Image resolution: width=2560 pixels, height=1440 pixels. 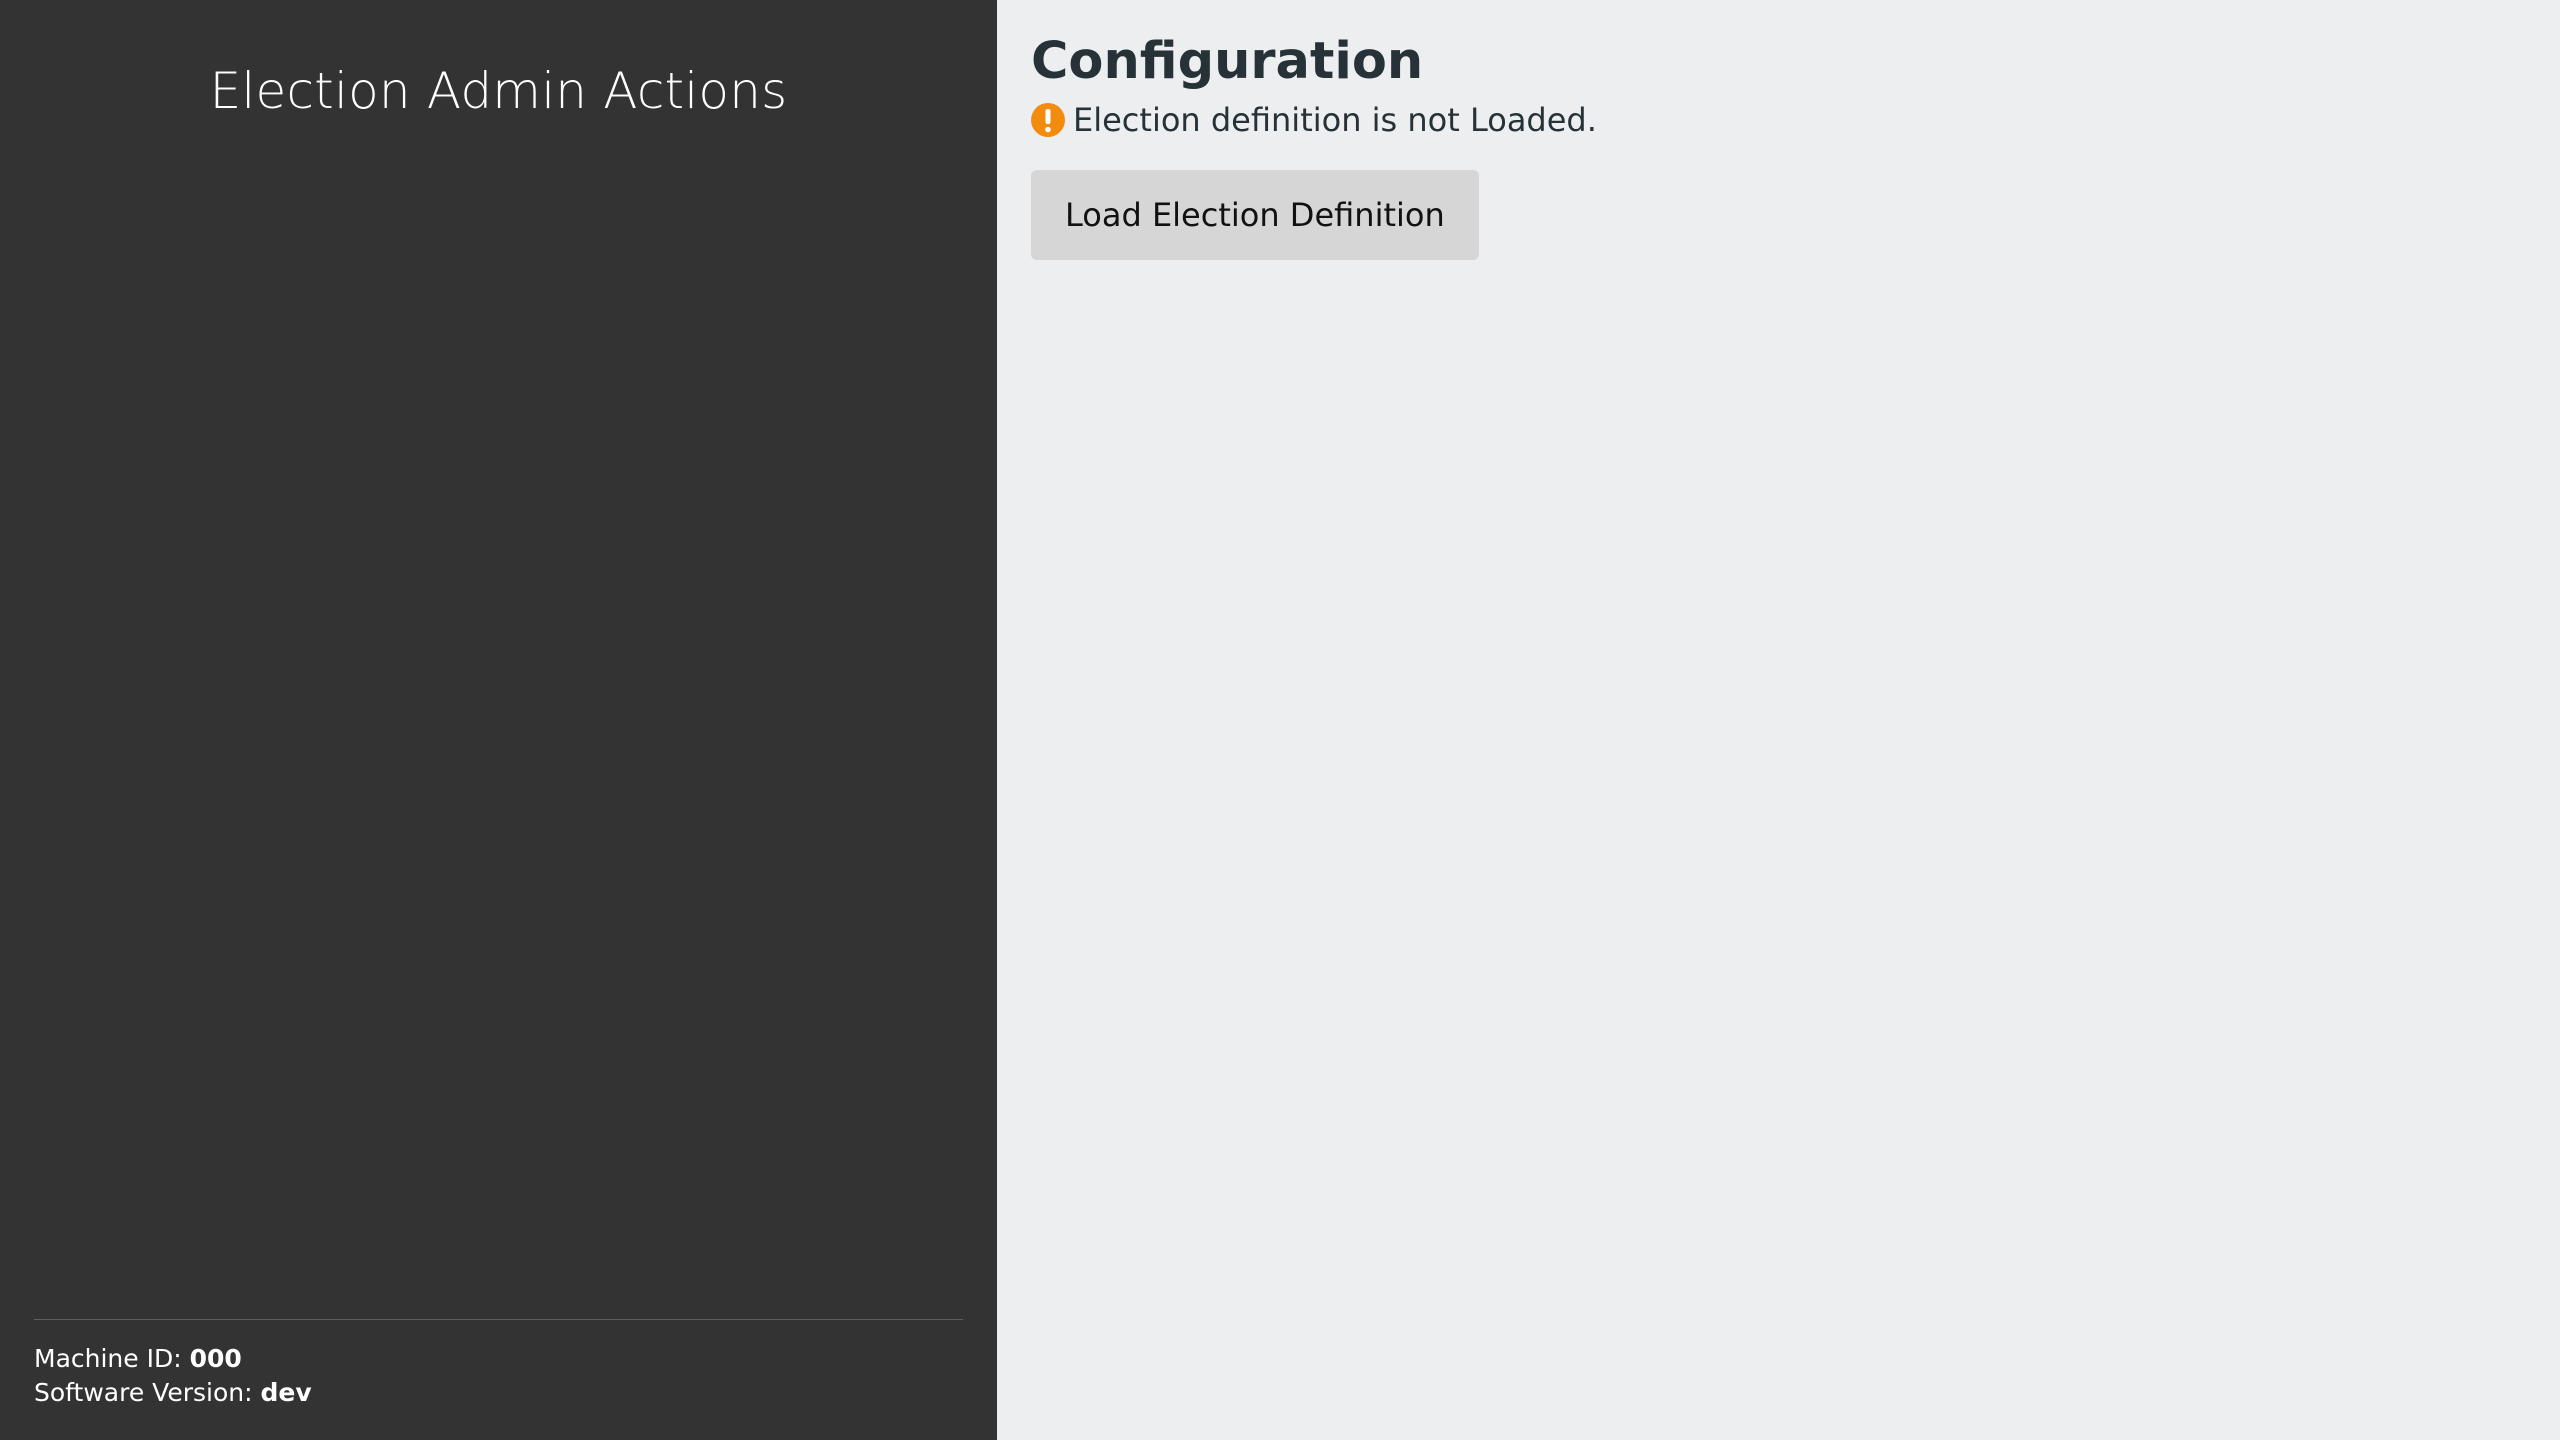 I want to click on machine-id-value: 000, so click(x=215, y=1358).